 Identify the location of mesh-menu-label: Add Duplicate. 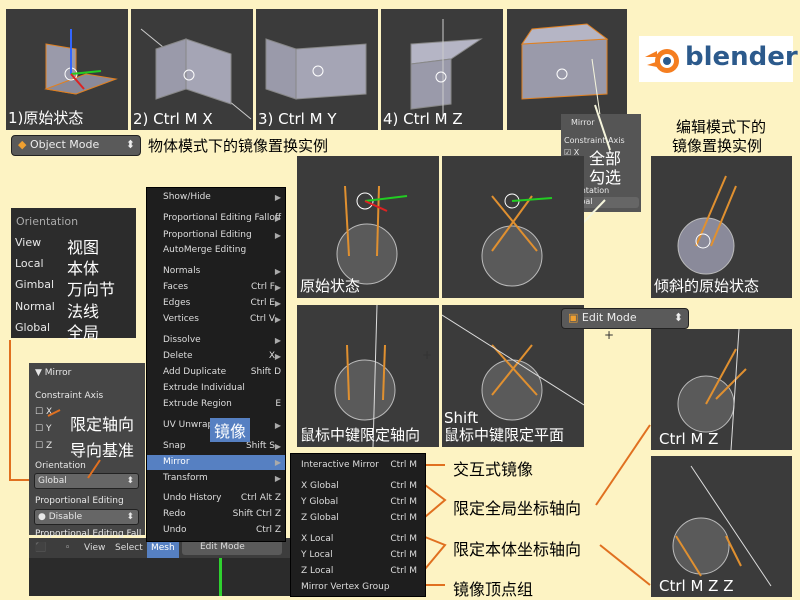
(195, 372).